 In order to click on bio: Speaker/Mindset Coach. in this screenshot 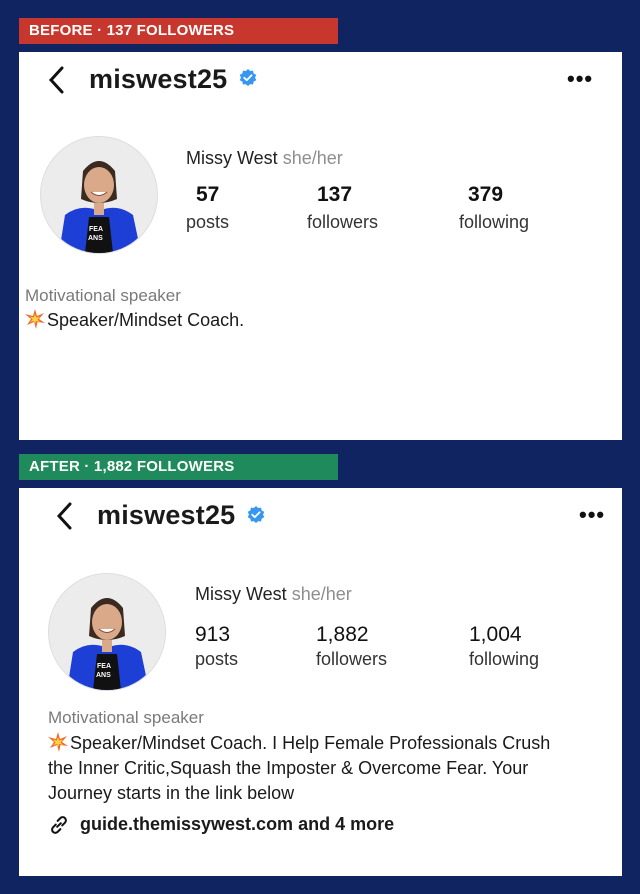, I will do `click(134, 320)`.